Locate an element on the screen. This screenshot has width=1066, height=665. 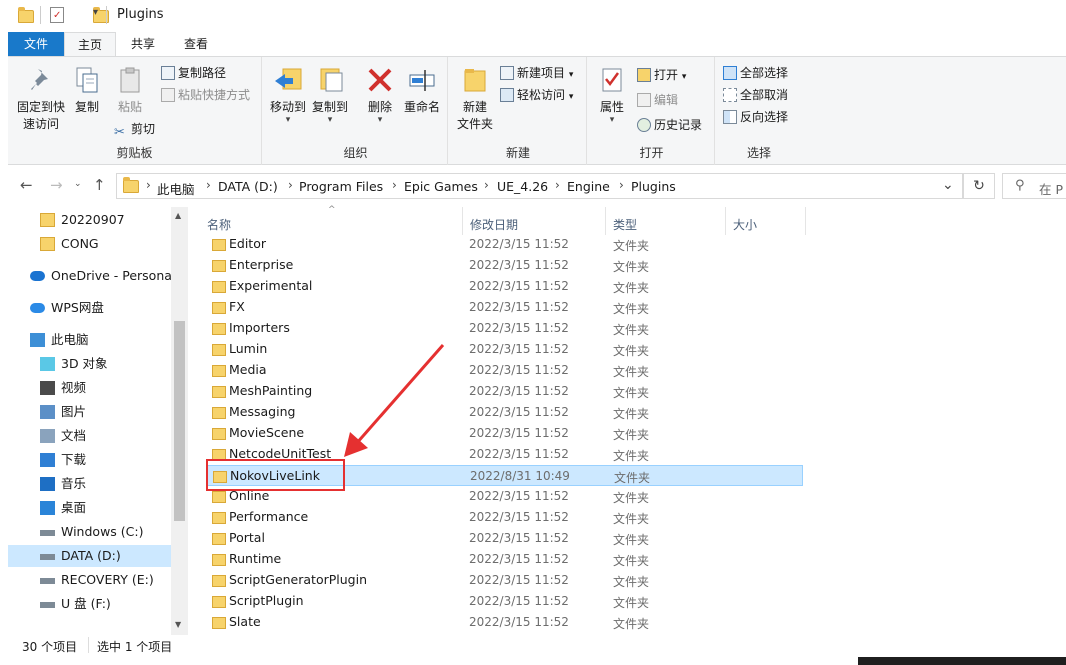
breadcrumb-epic-games: Epic Games is located at coordinates (441, 186).